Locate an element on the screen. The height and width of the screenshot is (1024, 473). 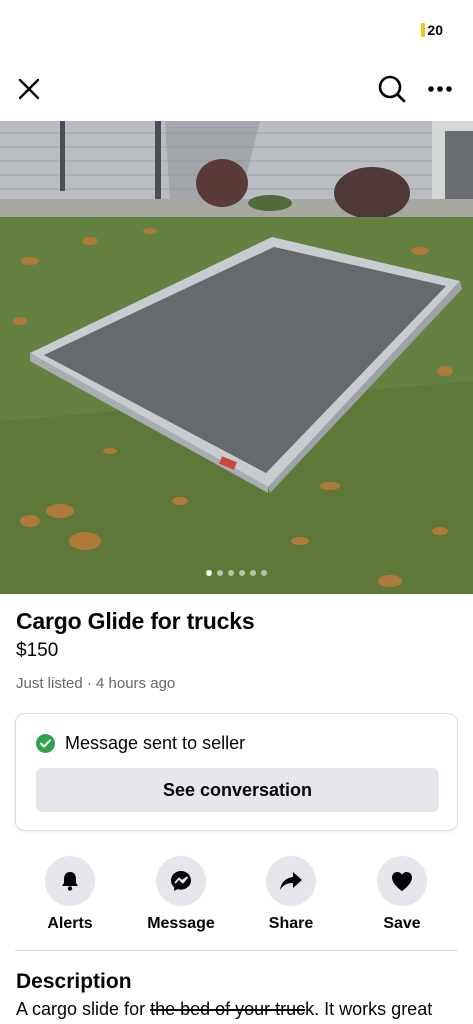
listing-meta: Just listed · 4 hours ago is located at coordinates (96, 683).